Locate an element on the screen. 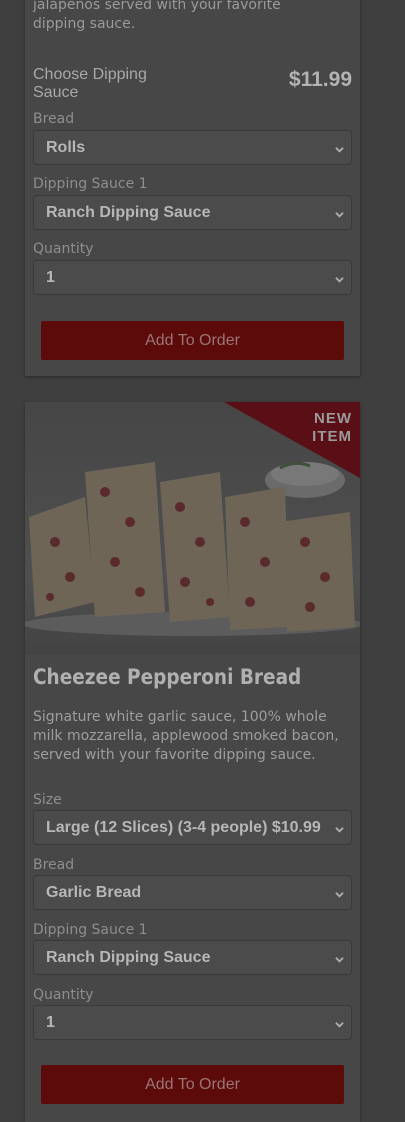 This screenshot has width=405, height=1122. item-title: Cheezee Pepperoni Bread is located at coordinates (167, 677).